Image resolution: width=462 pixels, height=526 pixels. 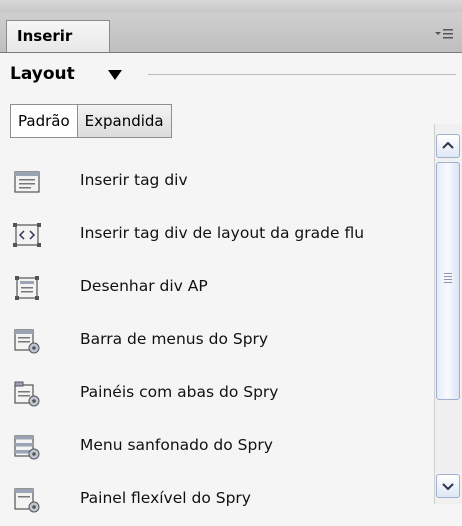 I want to click on ap-div-icon, so click(x=27, y=288).